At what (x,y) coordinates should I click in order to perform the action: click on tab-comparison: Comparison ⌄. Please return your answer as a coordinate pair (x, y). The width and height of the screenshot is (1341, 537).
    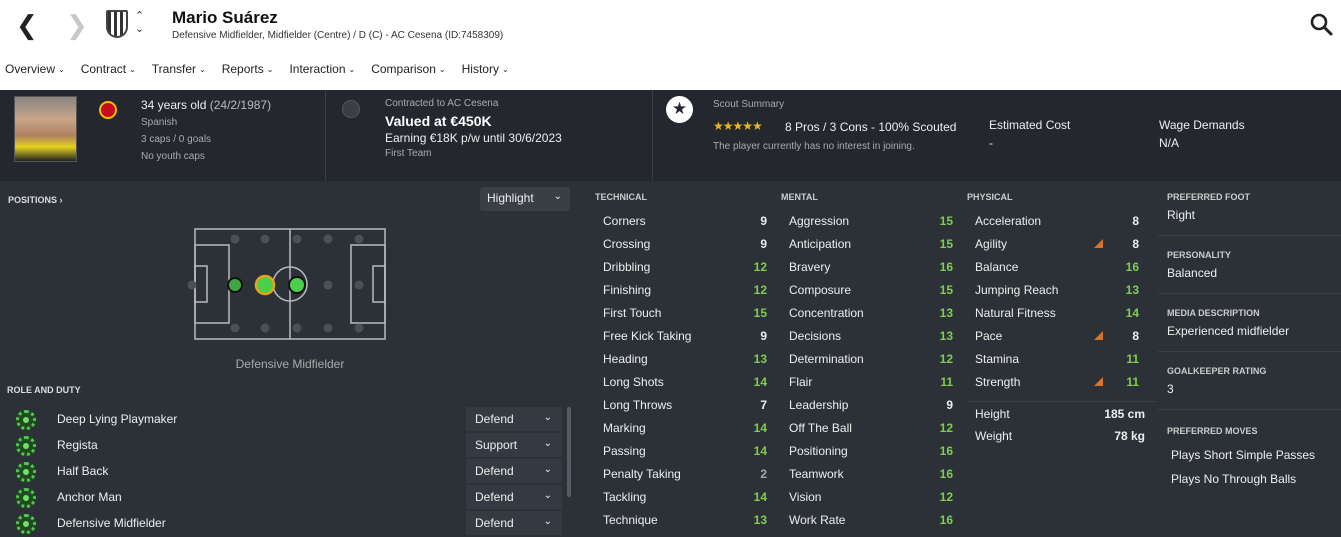
    Looking at the image, I should click on (405, 69).